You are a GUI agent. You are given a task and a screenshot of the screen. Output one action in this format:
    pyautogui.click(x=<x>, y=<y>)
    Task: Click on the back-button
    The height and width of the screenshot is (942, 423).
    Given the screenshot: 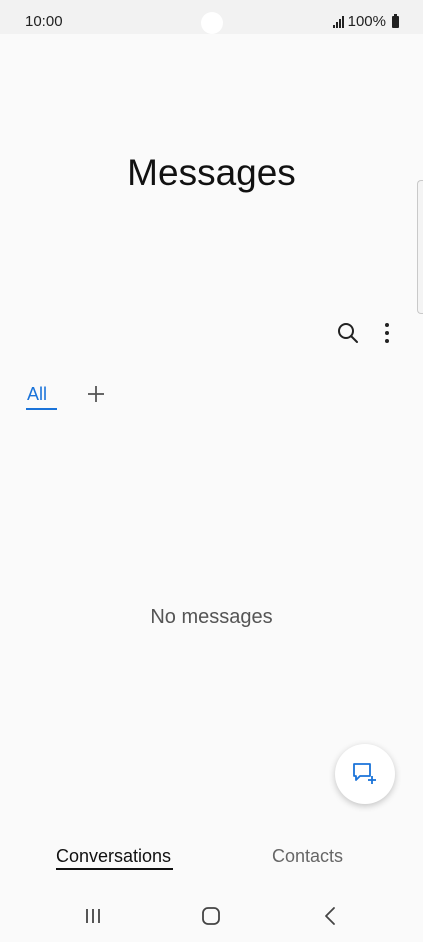 What is the action you would take?
    pyautogui.click(x=330, y=916)
    